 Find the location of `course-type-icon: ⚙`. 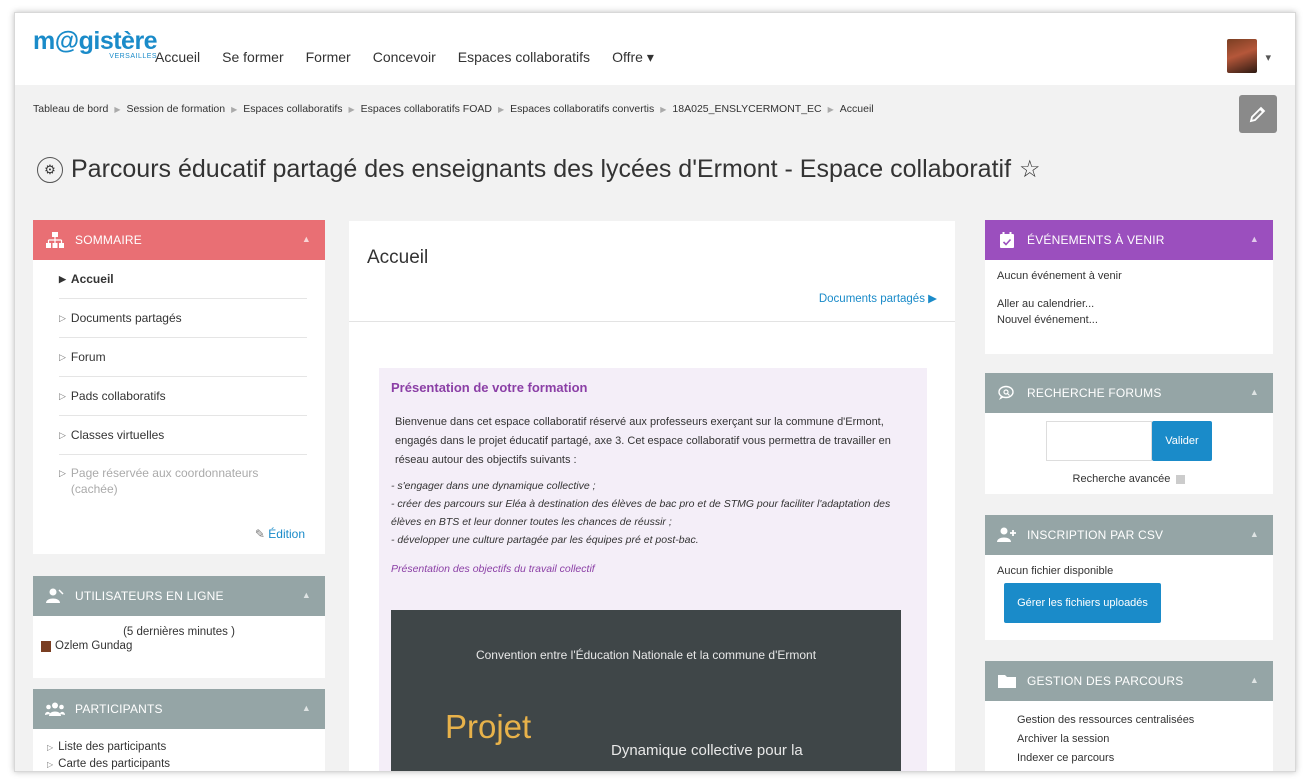

course-type-icon: ⚙ is located at coordinates (50, 169).